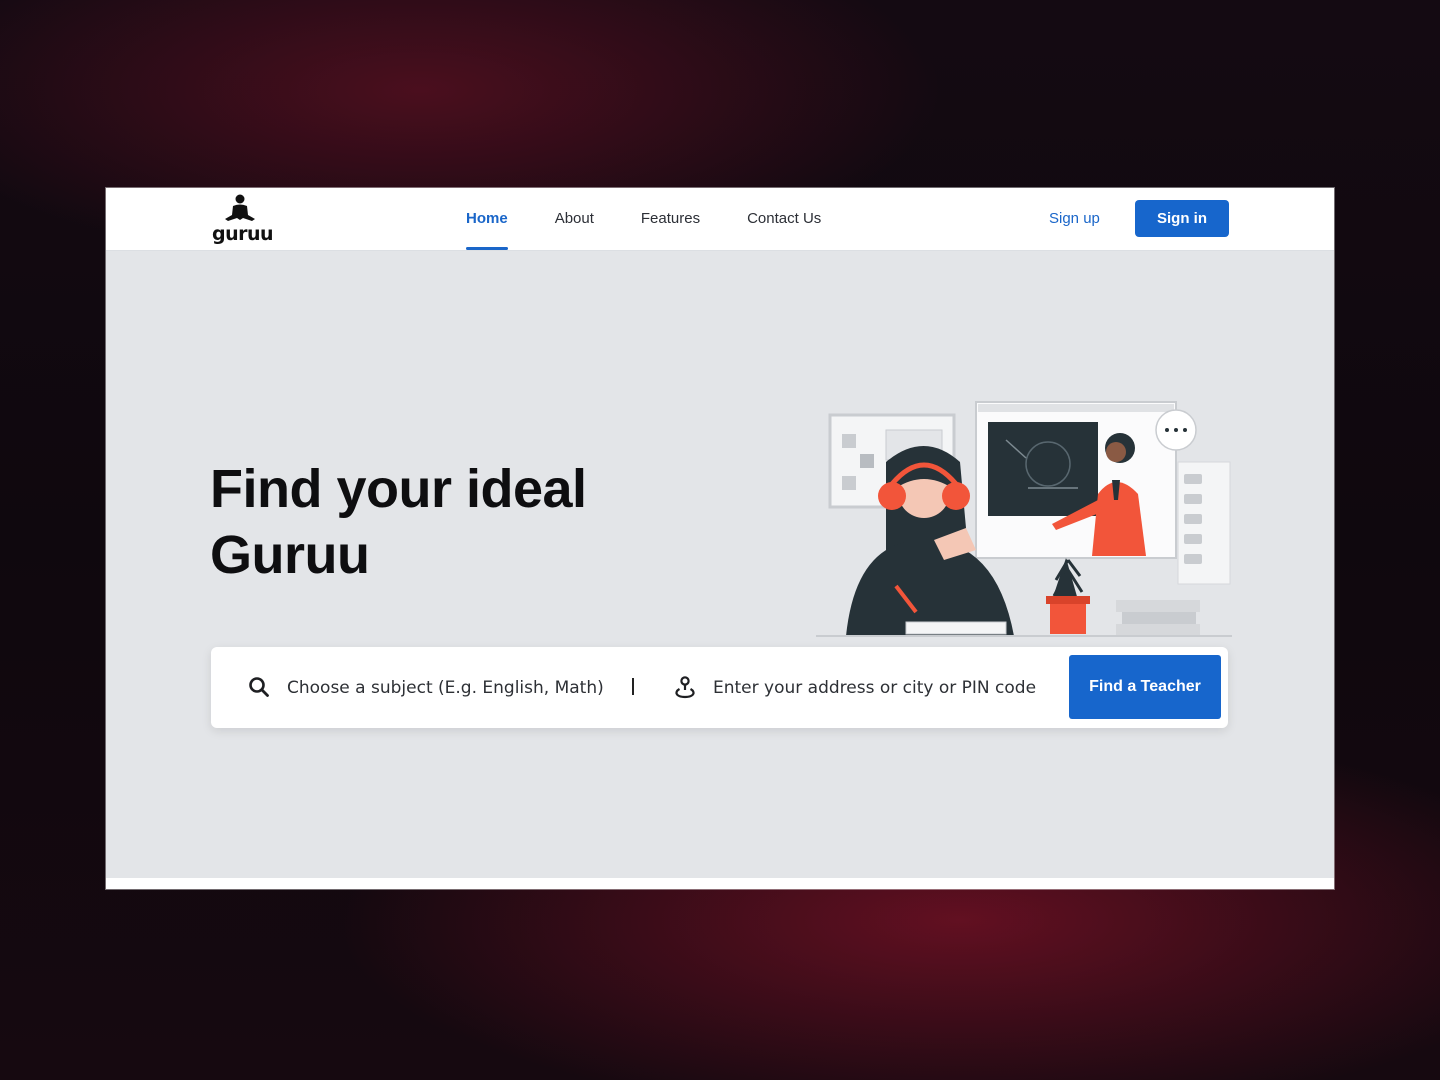 The image size is (1440, 1080). Describe the element at coordinates (290, 555) in the screenshot. I see `hero-title-line2: Guruu` at that location.